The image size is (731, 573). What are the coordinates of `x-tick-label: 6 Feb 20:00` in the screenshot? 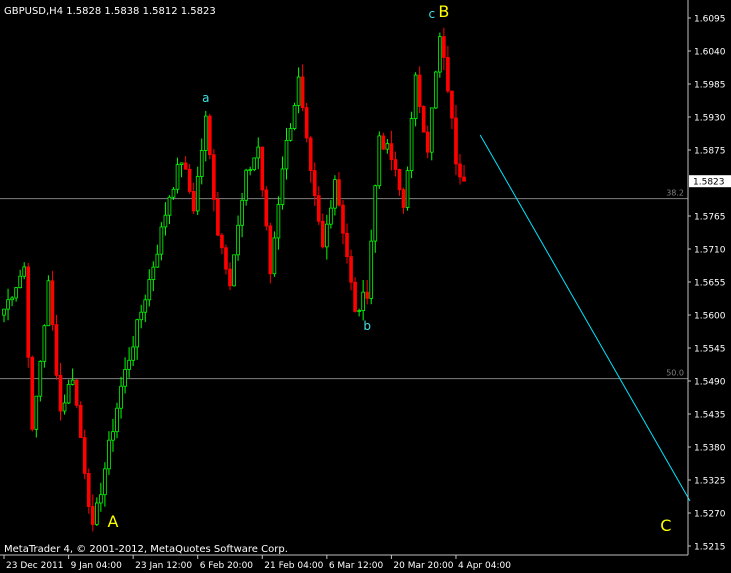 It's located at (227, 566).